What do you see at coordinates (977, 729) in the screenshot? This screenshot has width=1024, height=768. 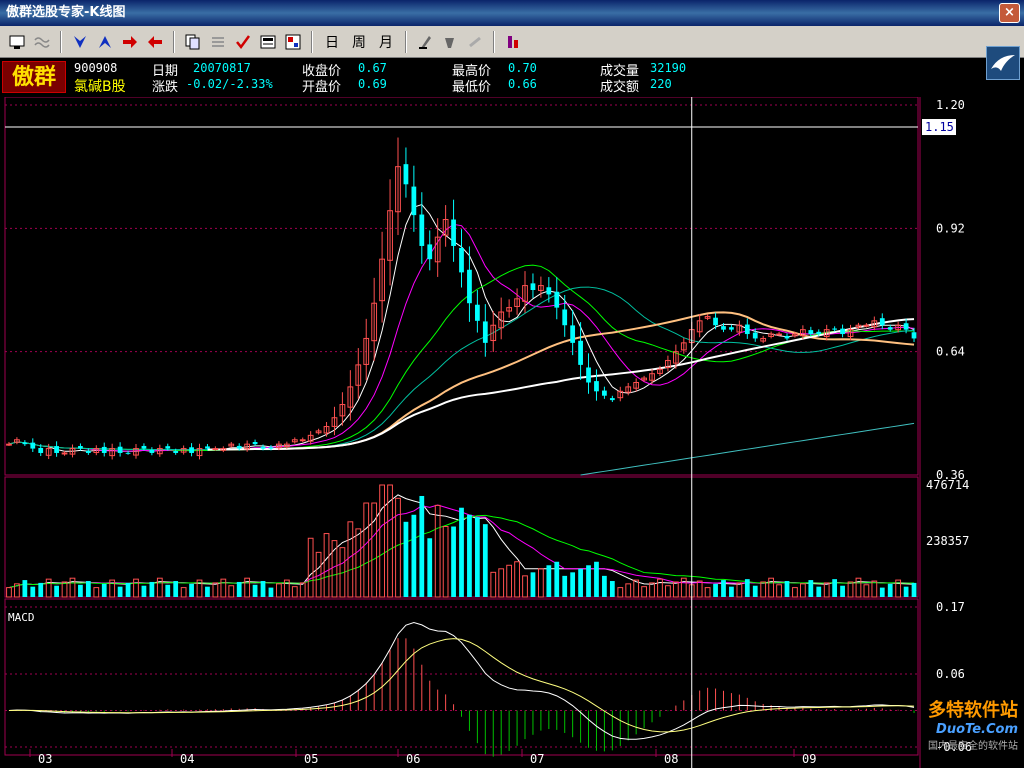 I see `watermark-url: DuoTe.Com` at bounding box center [977, 729].